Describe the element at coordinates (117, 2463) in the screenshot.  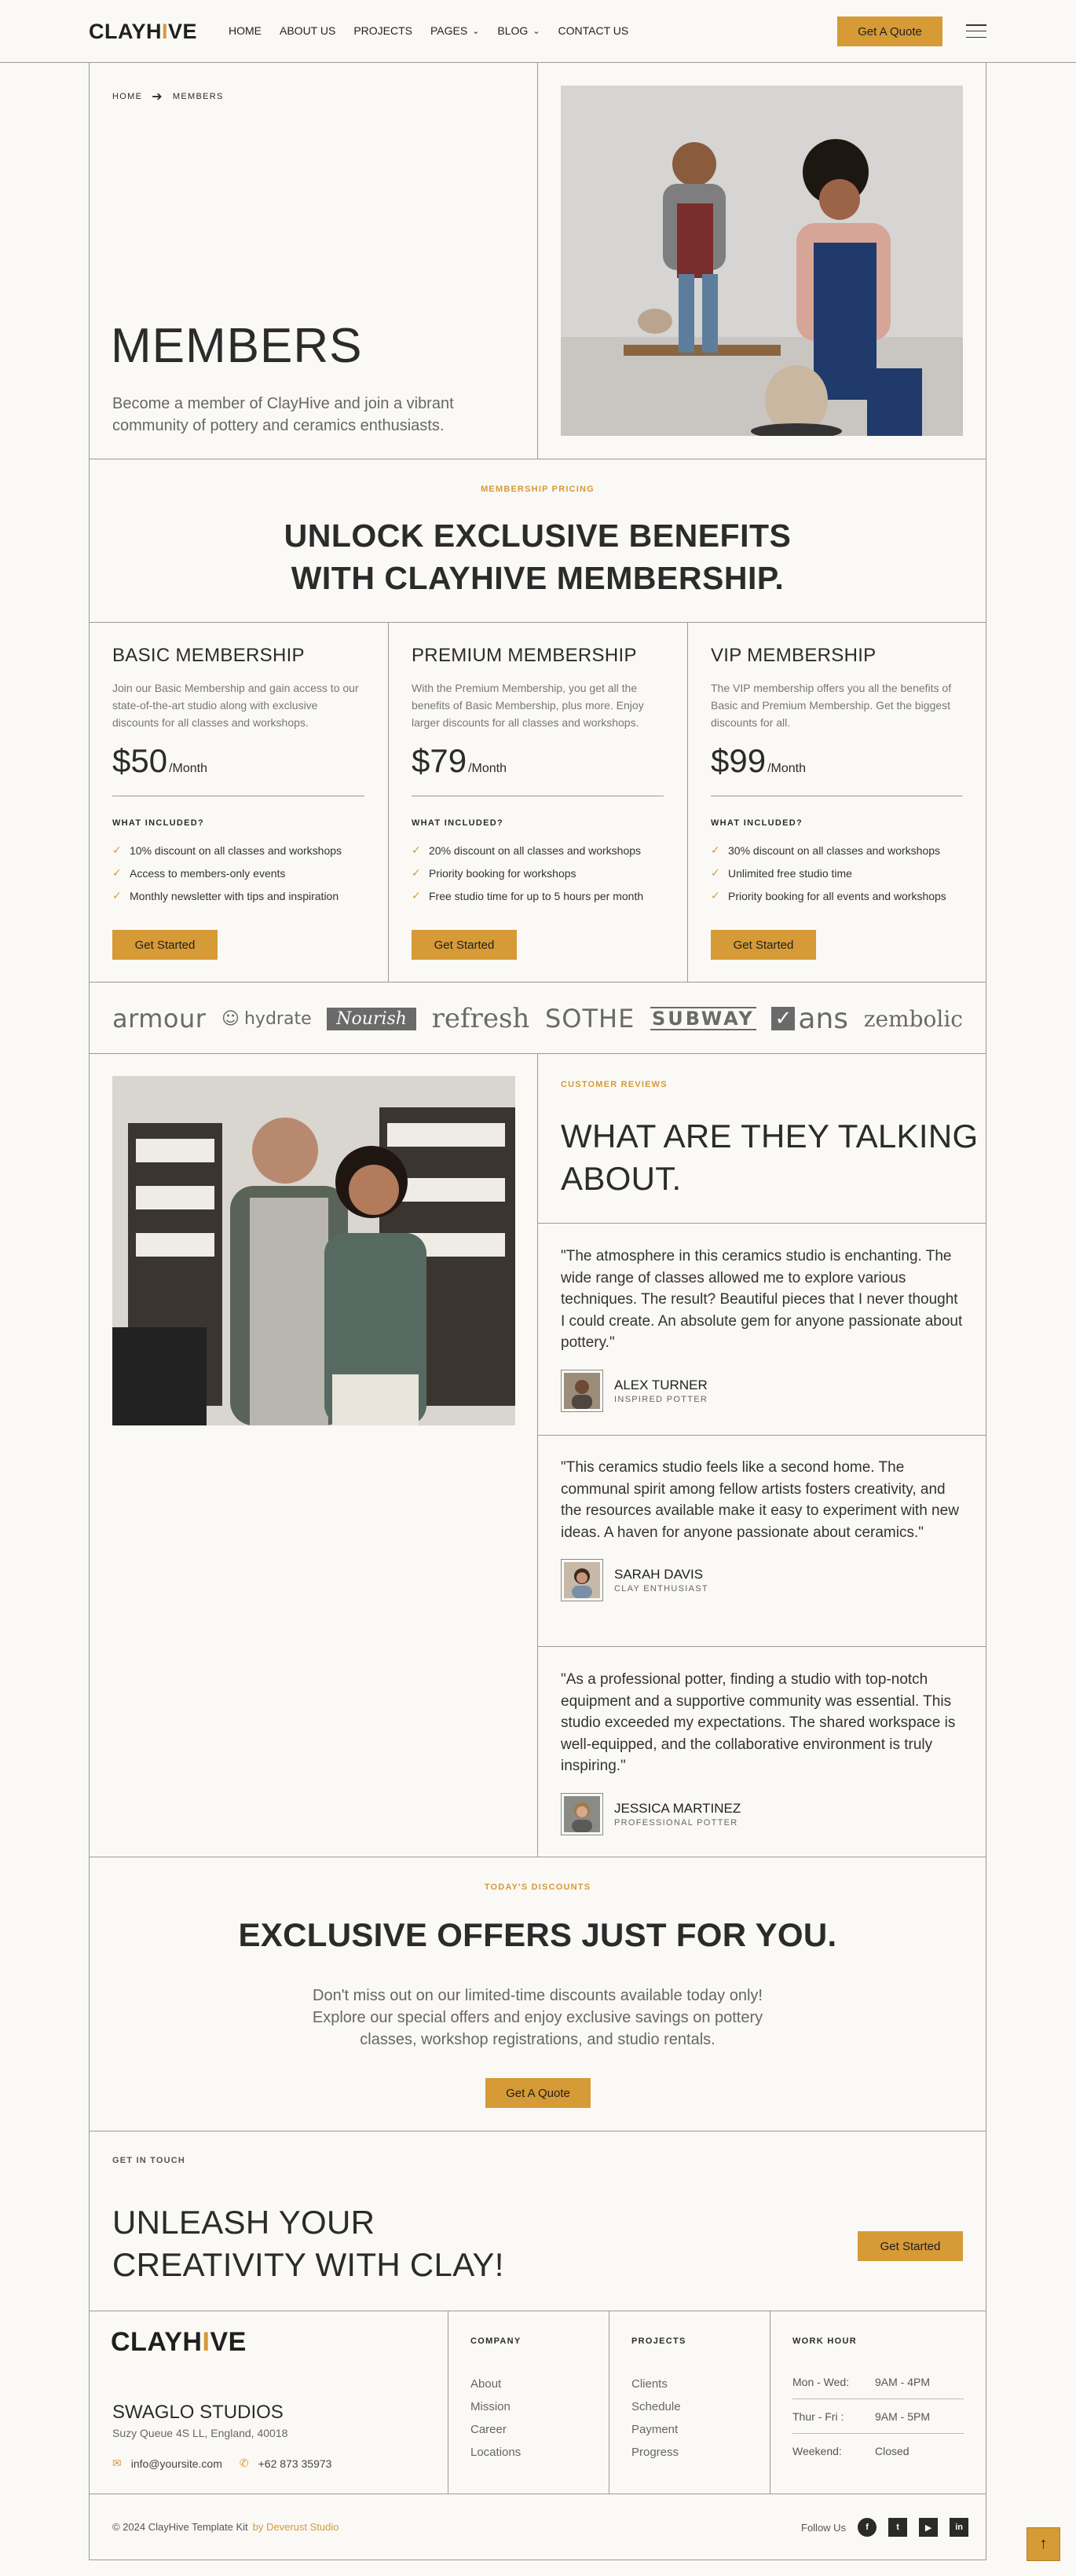
I see `mail-icon: ✉` at that location.